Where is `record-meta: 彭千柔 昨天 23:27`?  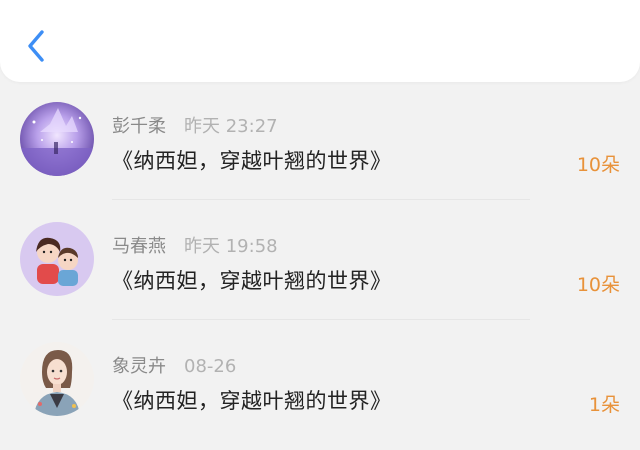 record-meta: 彭千柔 昨天 23:27 is located at coordinates (195, 125).